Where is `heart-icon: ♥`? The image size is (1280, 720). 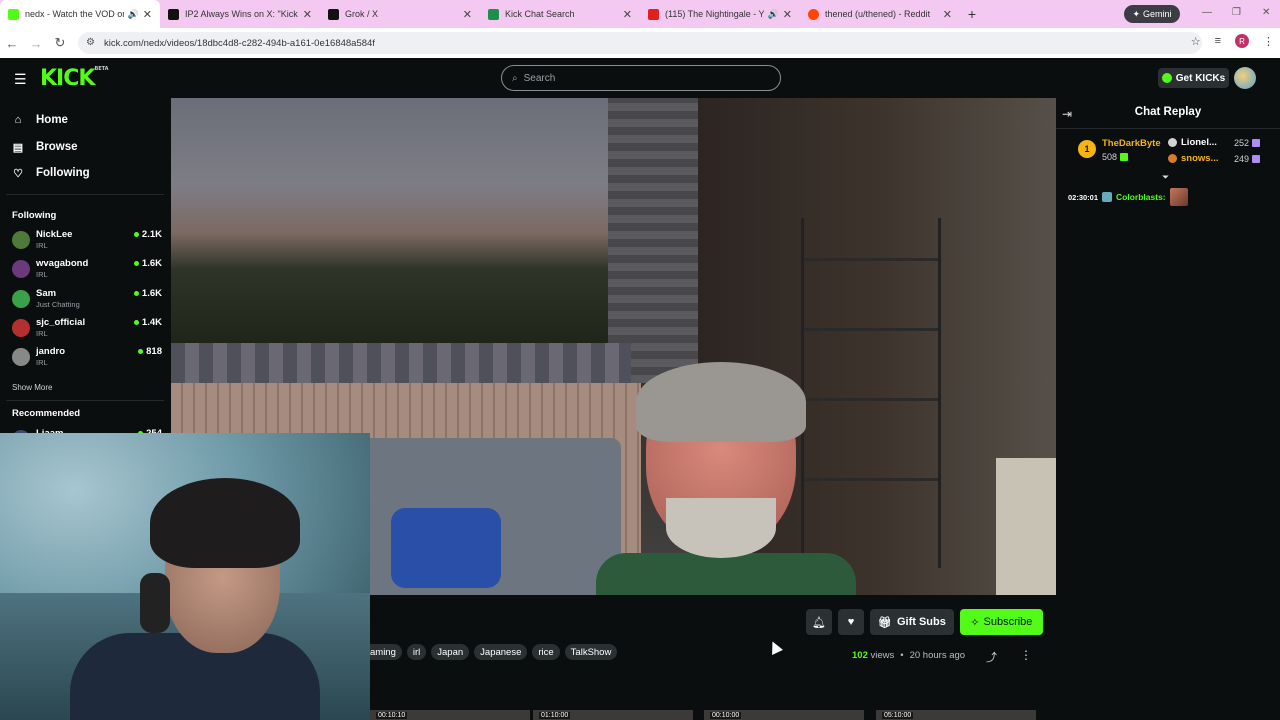
heart-icon: ♥ is located at coordinates (851, 622).